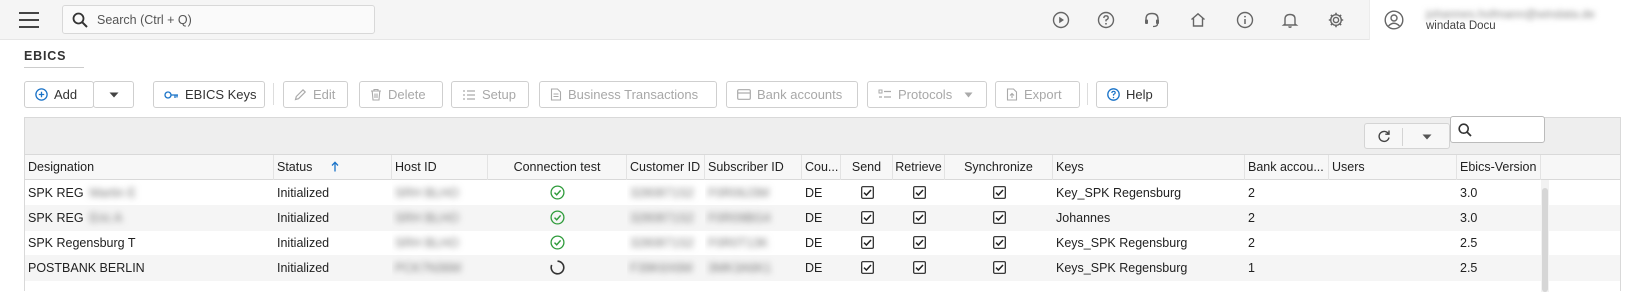 The height and width of the screenshot is (292, 1645). What do you see at coordinates (41, 94) in the screenshot?
I see `add-circle-icon` at bounding box center [41, 94].